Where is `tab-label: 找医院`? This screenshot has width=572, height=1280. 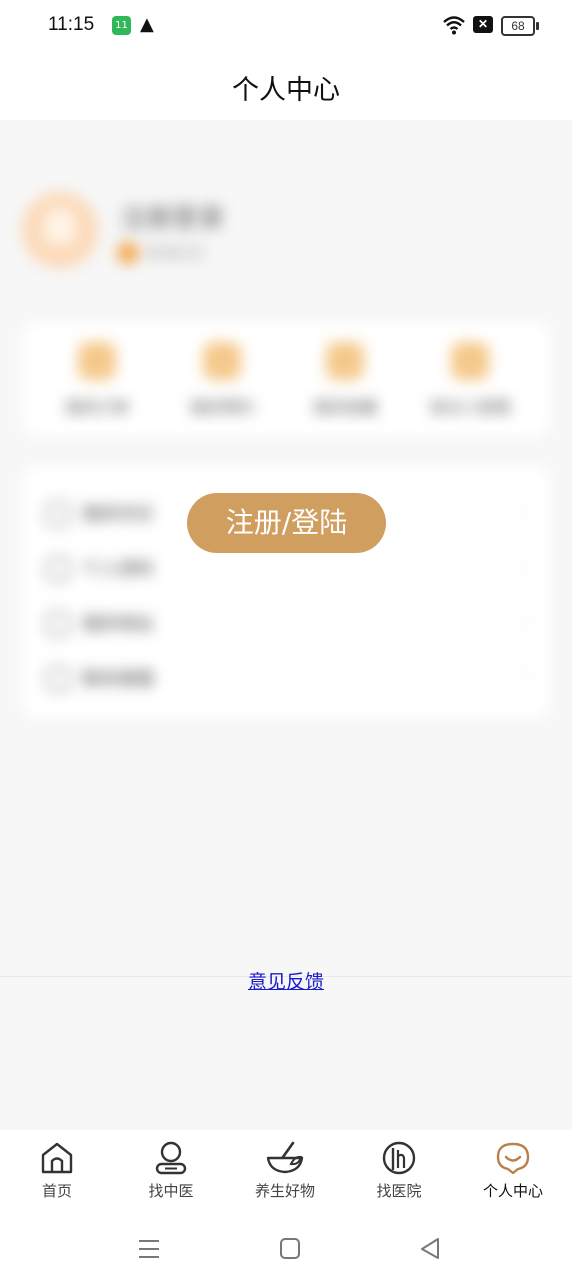
tab-label: 找医院 is located at coordinates (399, 1191).